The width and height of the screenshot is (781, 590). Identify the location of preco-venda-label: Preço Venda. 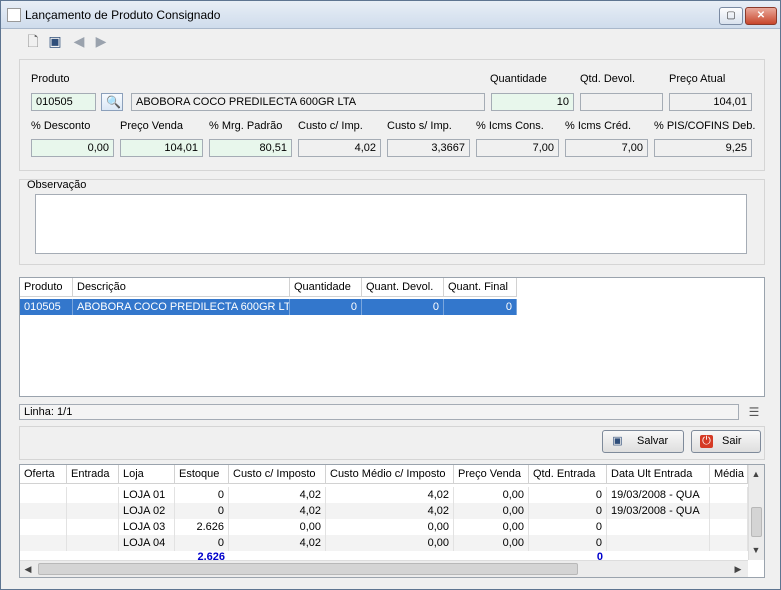
(151, 126).